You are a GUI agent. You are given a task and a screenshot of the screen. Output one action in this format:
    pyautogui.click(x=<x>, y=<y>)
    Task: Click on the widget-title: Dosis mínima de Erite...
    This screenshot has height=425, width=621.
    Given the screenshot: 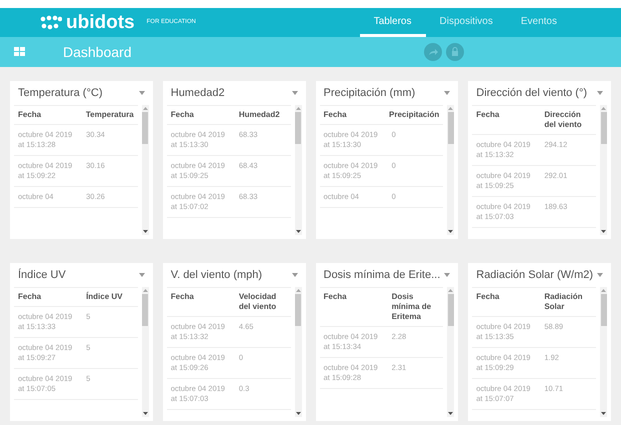 What is the action you would take?
    pyautogui.click(x=382, y=275)
    